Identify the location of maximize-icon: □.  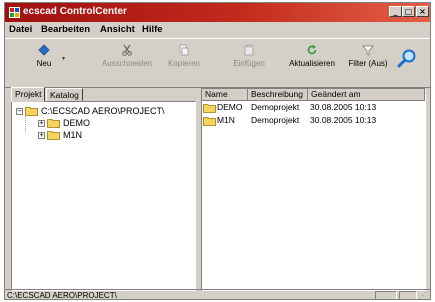
(408, 11).